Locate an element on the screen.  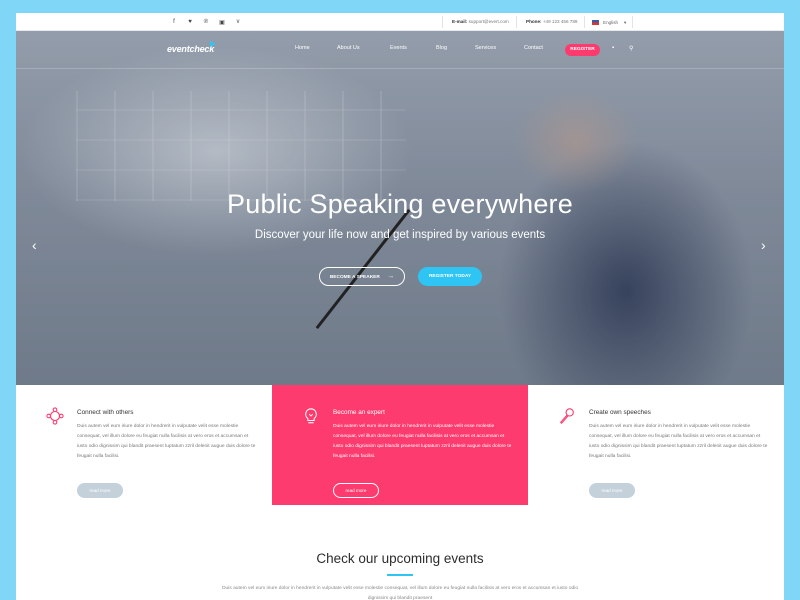
feature-title: Connect with others is located at coordinates (105, 412).